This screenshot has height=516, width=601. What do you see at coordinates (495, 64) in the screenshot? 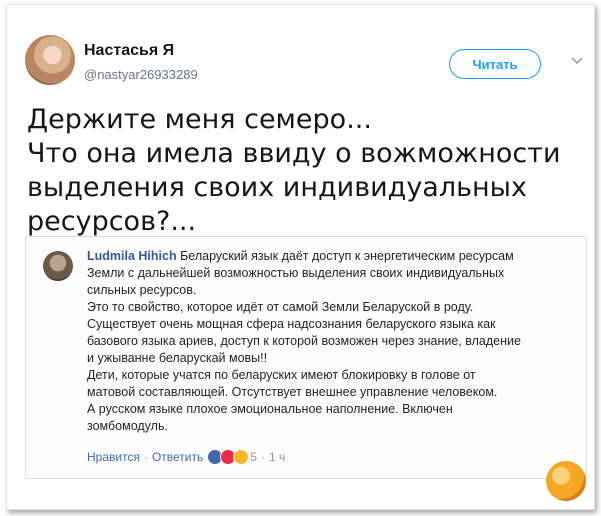
I see `follow-button: Читать` at bounding box center [495, 64].